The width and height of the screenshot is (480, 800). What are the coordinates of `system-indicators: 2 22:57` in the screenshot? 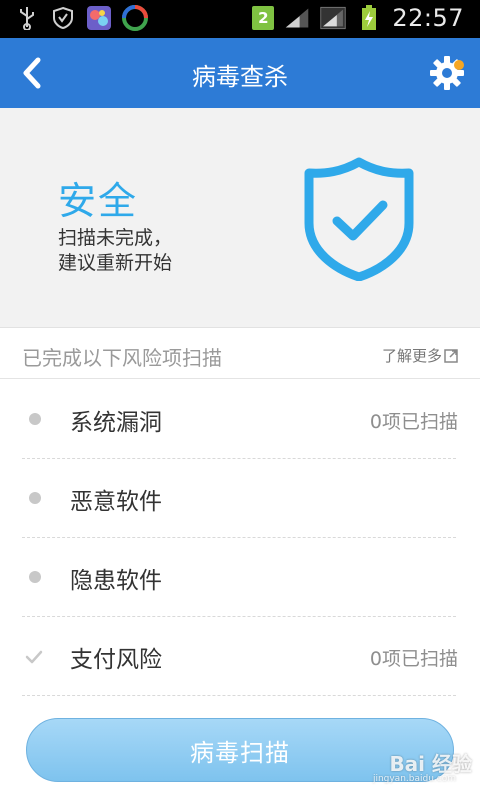 It's located at (358, 18).